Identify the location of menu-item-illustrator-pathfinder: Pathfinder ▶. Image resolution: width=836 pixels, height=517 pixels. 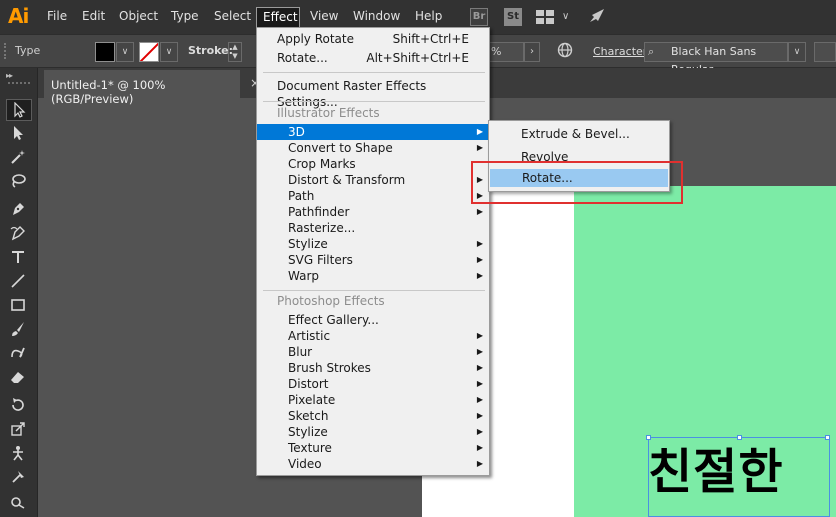
(373, 212).